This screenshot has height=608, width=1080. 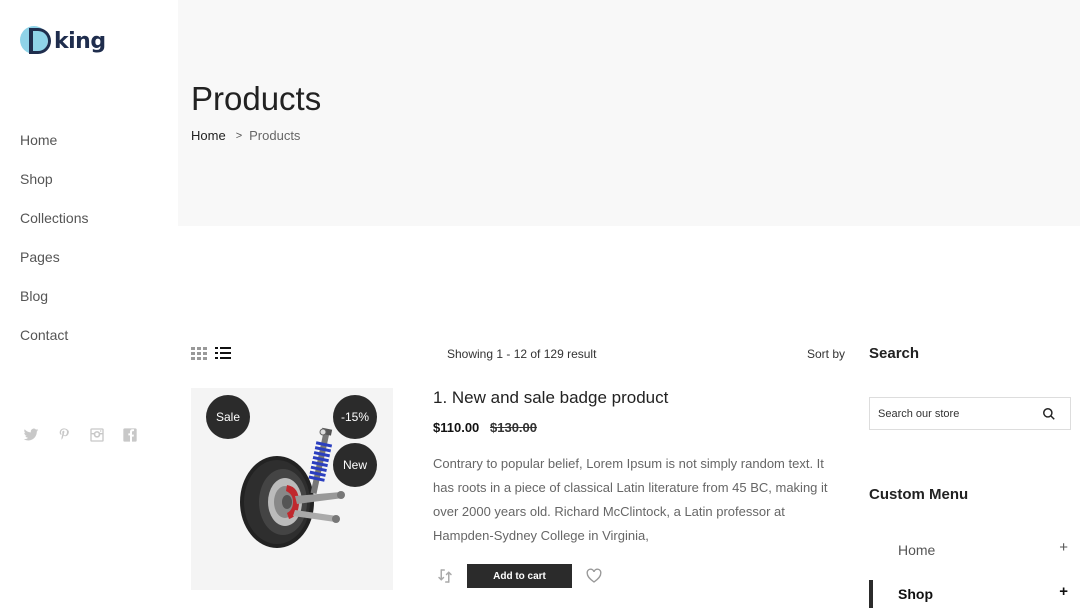 I want to click on custom-menu-label: Shop, so click(x=915, y=594).